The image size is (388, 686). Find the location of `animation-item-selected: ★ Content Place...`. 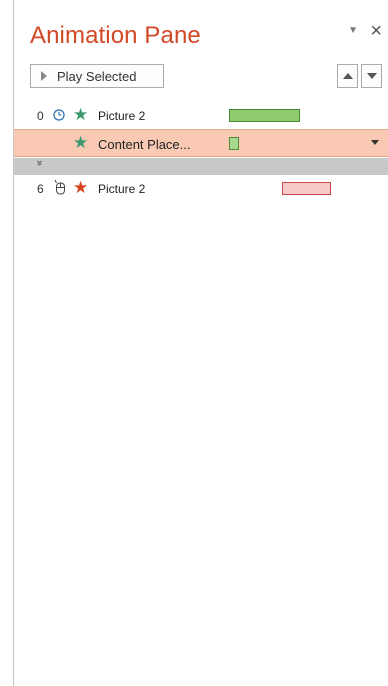

animation-item-selected: ★ Content Place... is located at coordinates (201, 143).